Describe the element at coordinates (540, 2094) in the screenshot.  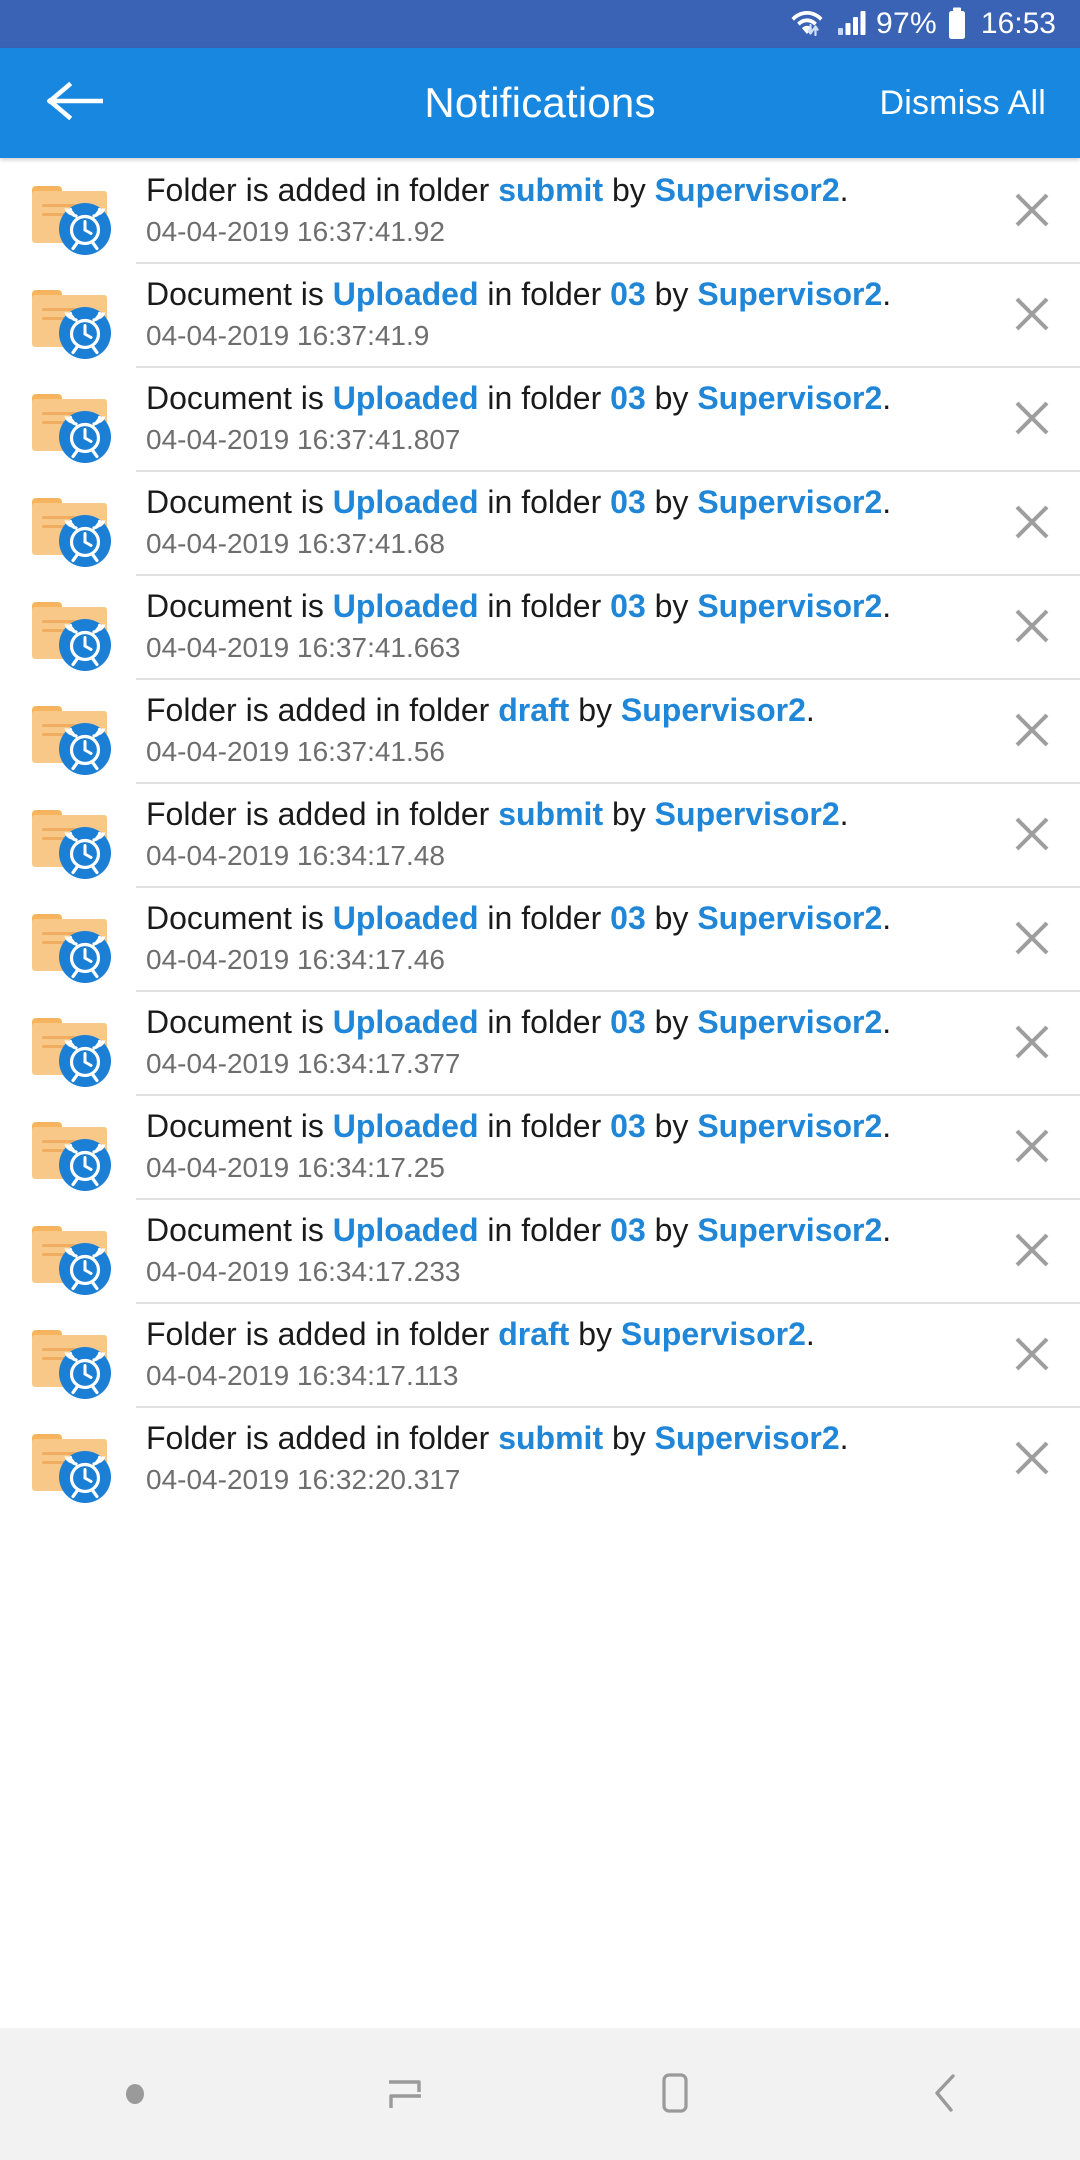
I see `system-navigation-bar` at that location.